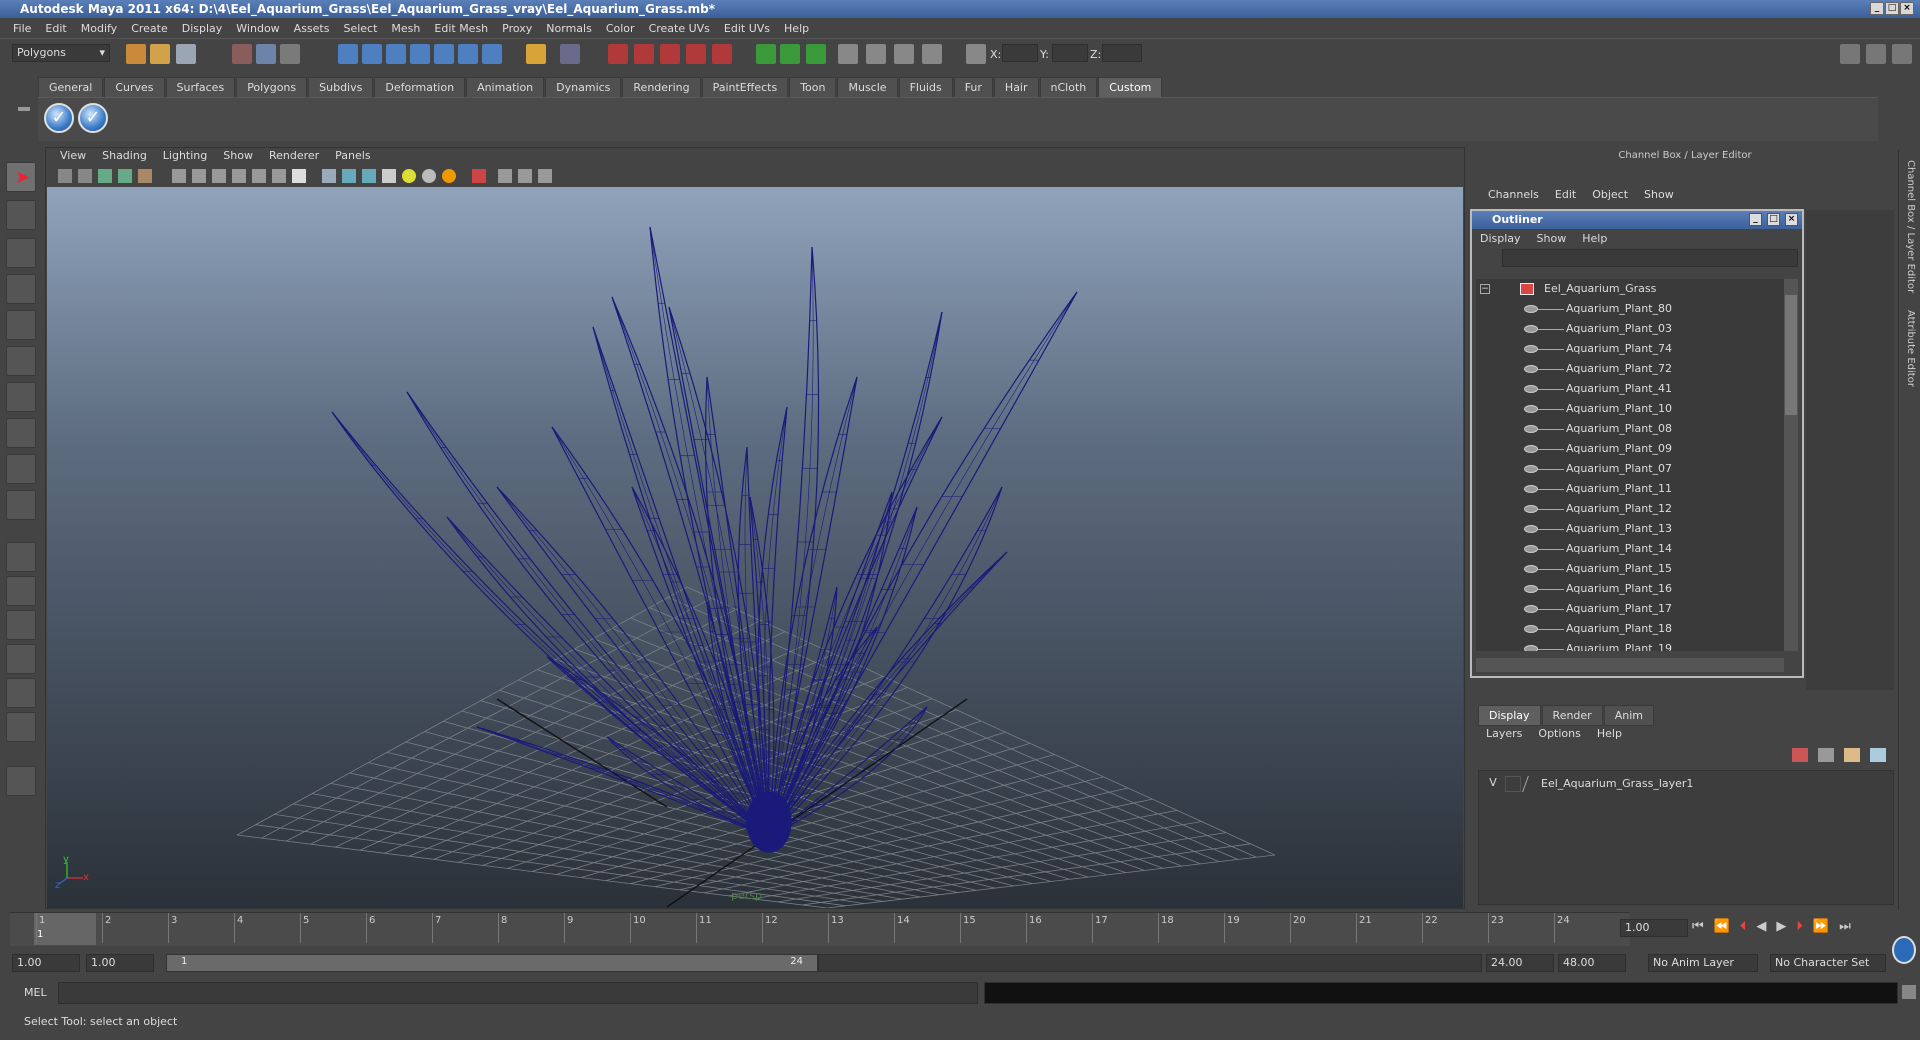 The width and height of the screenshot is (1920, 1040). What do you see at coordinates (1130, 87) in the screenshot?
I see `shelf-tab-custom: Custom` at bounding box center [1130, 87].